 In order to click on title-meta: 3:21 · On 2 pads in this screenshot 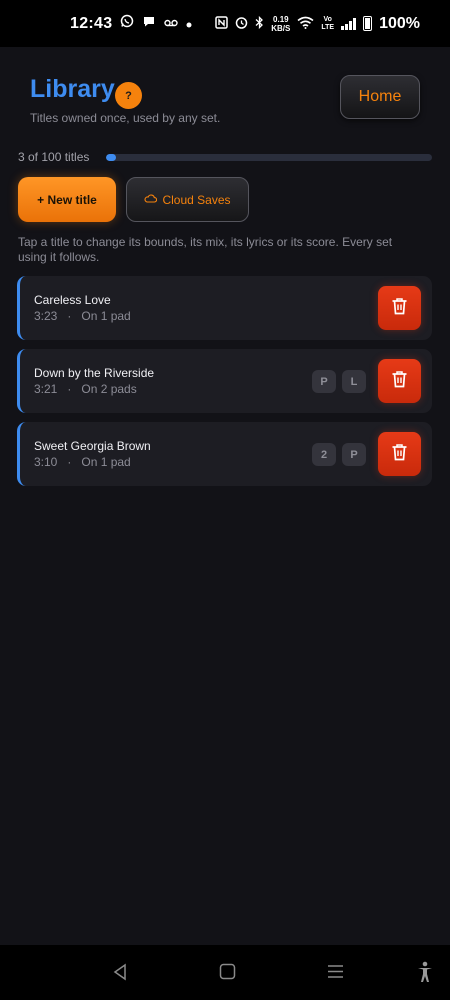, I will do `click(85, 389)`.